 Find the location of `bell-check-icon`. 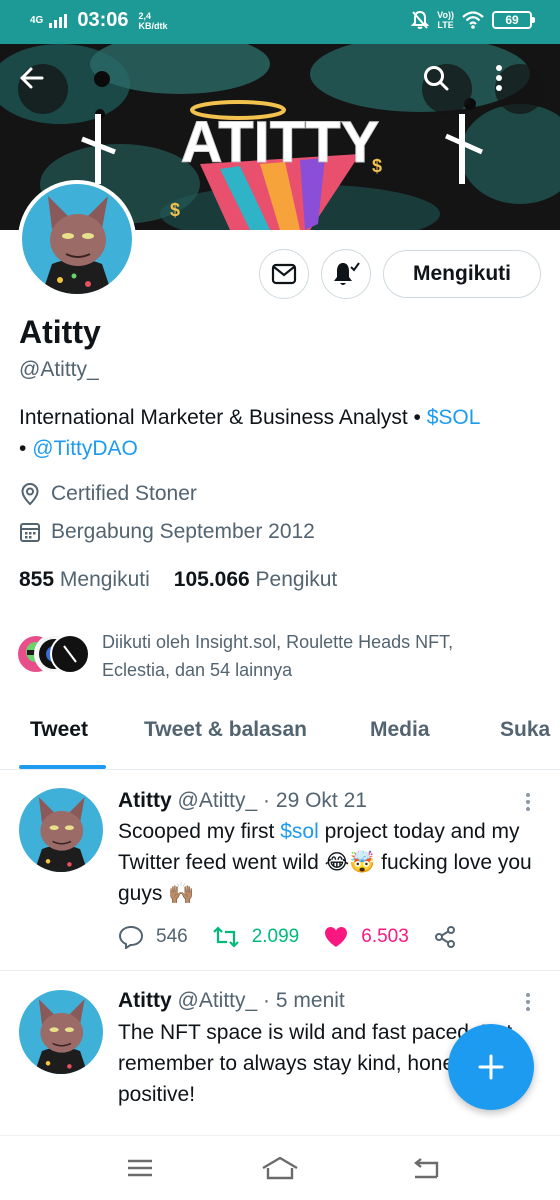

bell-check-icon is located at coordinates (347, 273).